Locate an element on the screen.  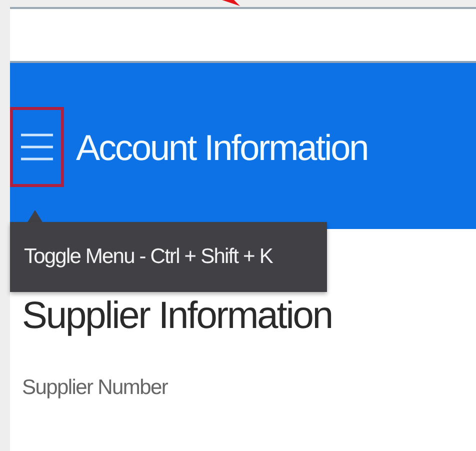
tooltip: Toggle Menu - Ctrl + Shift + K is located at coordinates (168, 257).